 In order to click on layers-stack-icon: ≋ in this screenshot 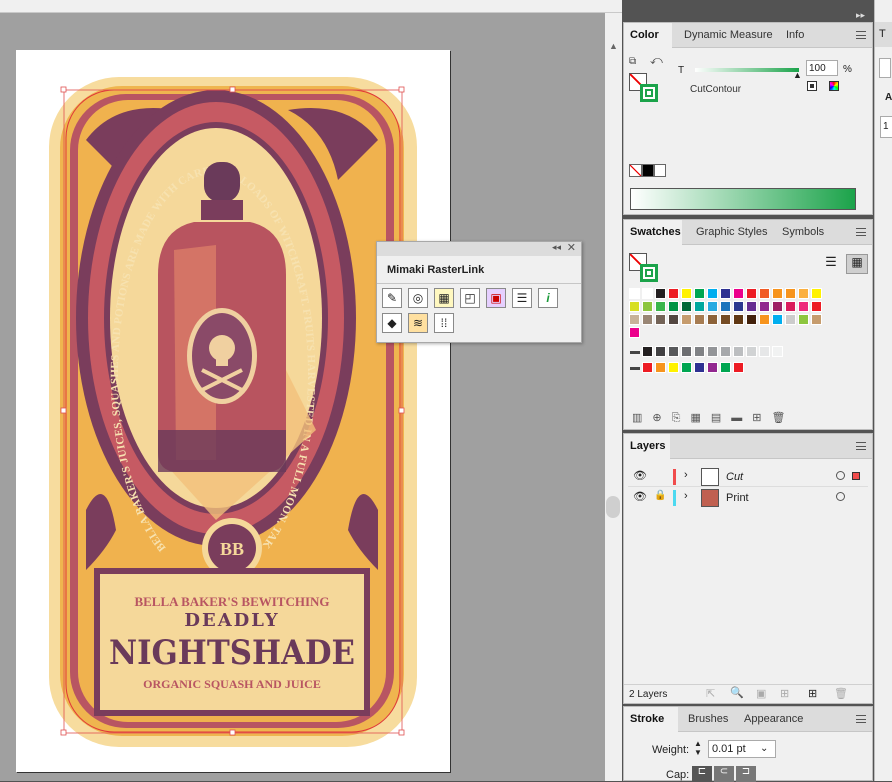, I will do `click(418, 323)`.